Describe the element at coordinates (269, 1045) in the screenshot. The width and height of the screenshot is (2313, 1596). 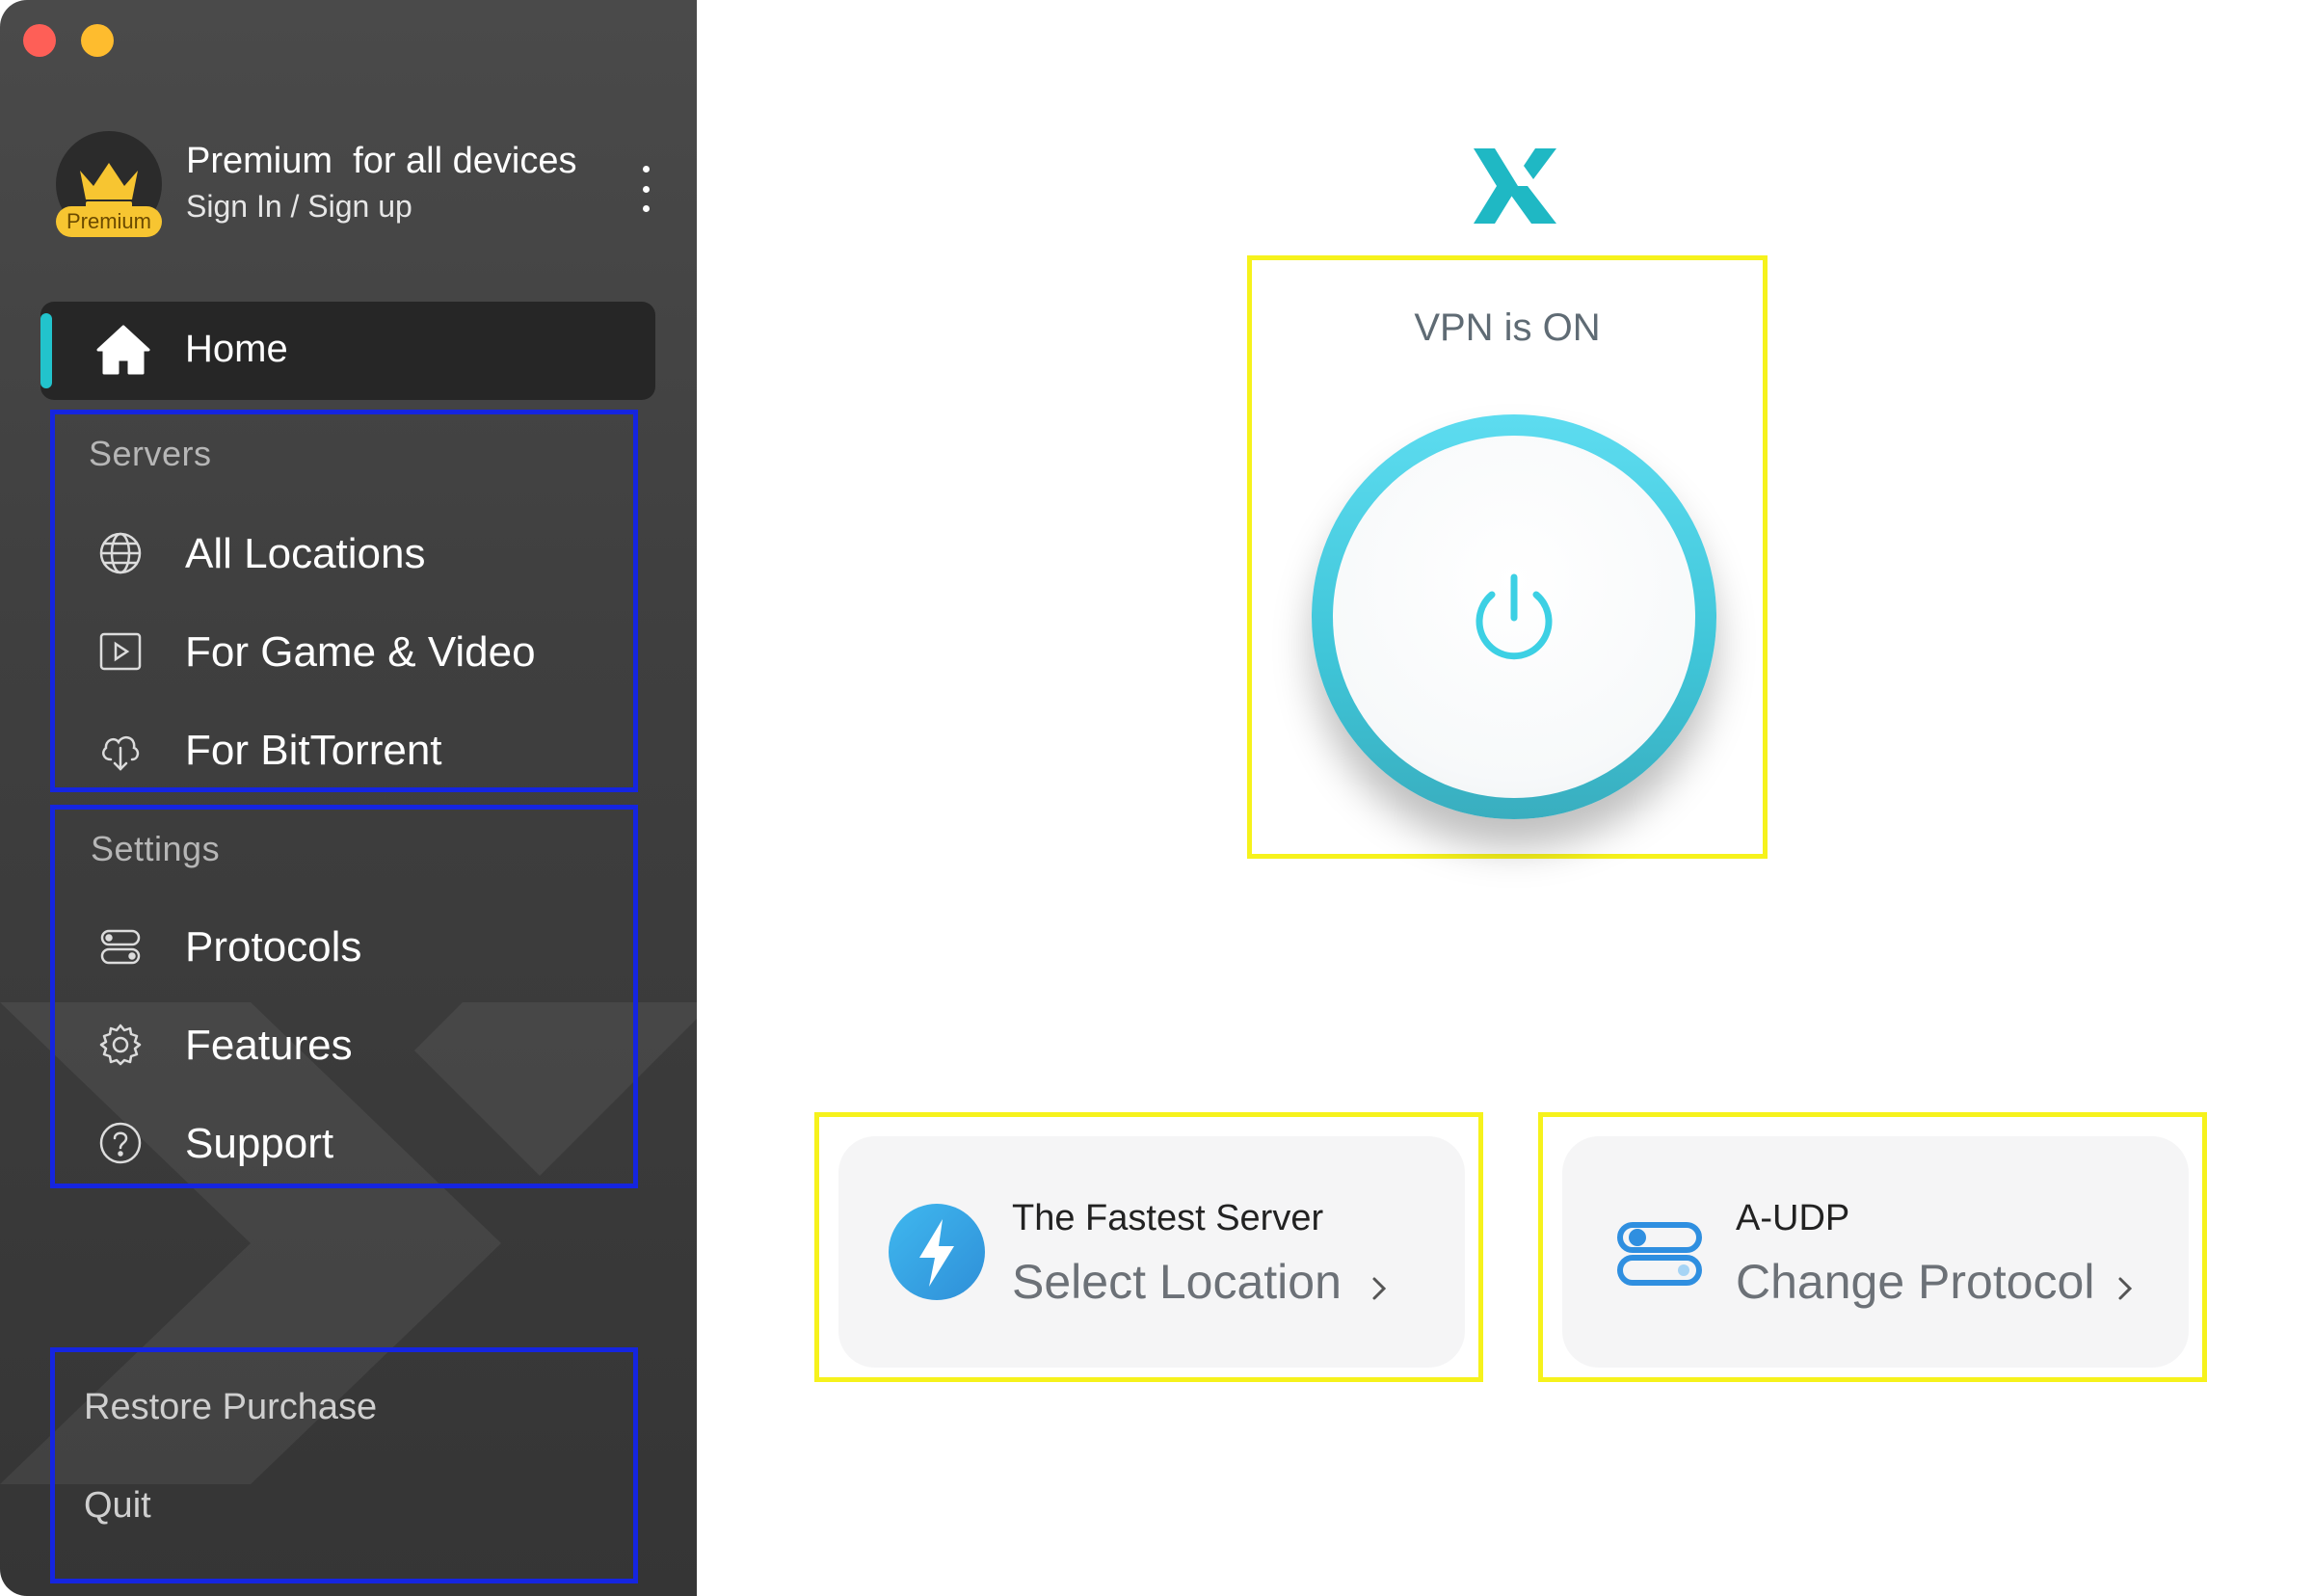
I see `sidebar-item-label: Features` at that location.